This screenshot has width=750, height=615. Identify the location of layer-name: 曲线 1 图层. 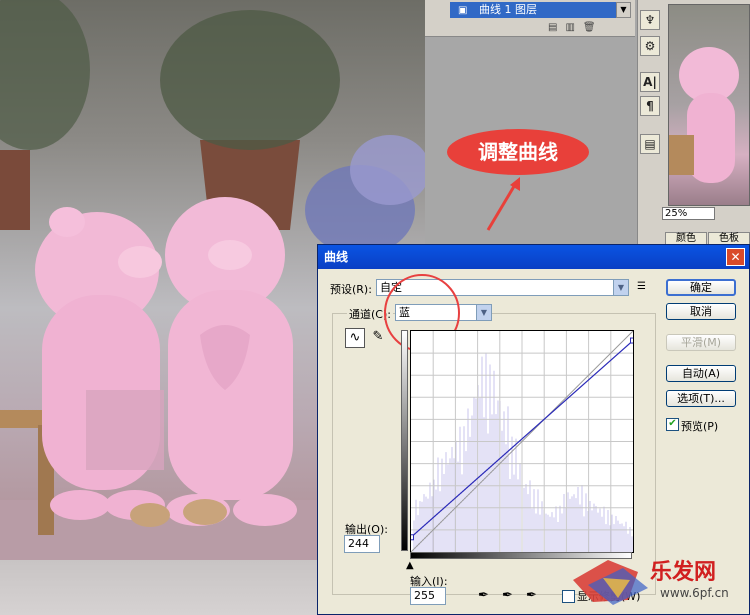
(507, 9).